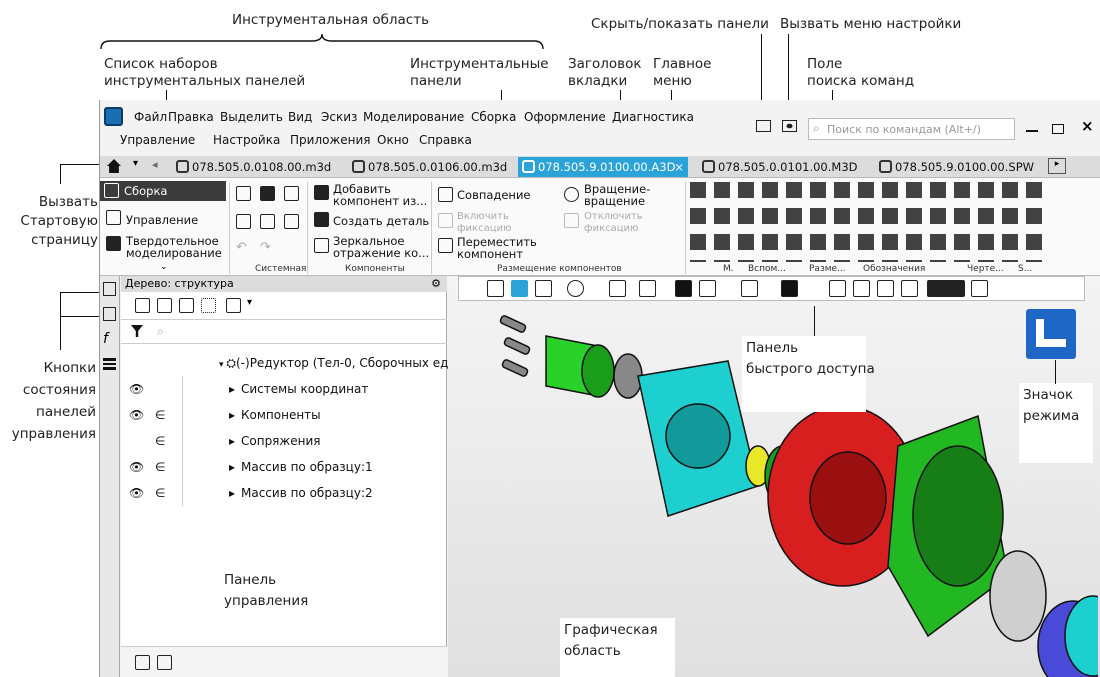  What do you see at coordinates (265, 247) in the screenshot?
I see `redo-icon: ↷` at bounding box center [265, 247].